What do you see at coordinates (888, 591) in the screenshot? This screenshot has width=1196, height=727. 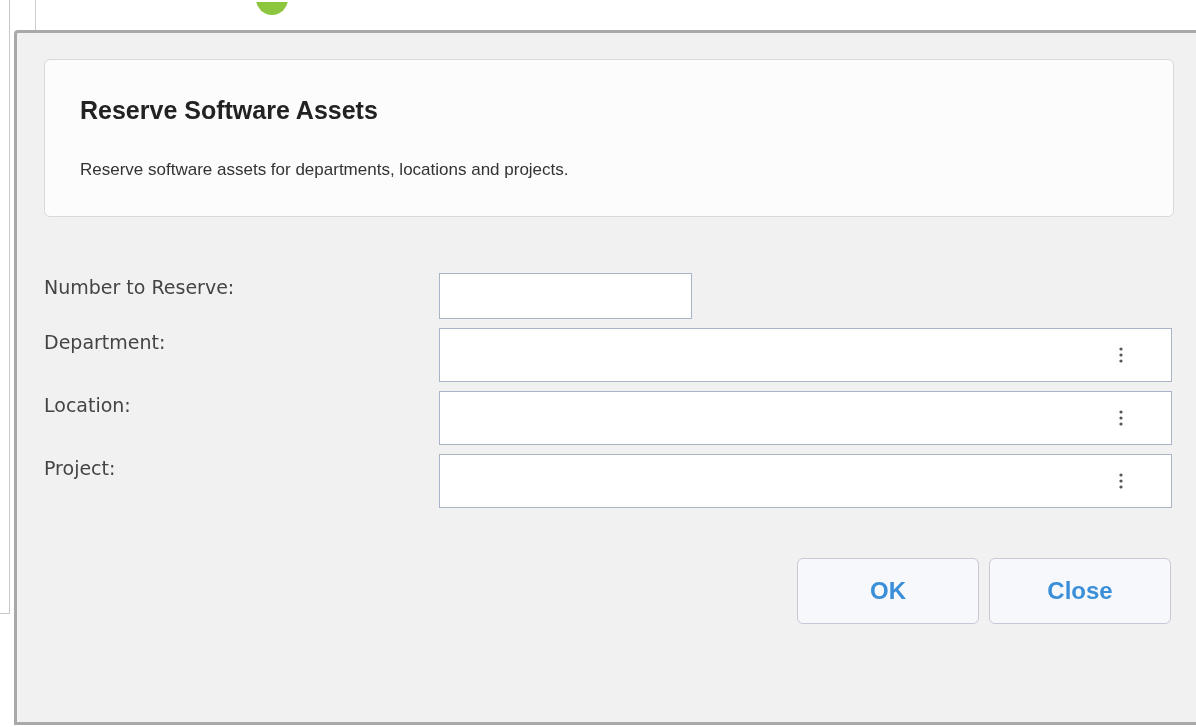 I see `dialog-button: OK` at bounding box center [888, 591].